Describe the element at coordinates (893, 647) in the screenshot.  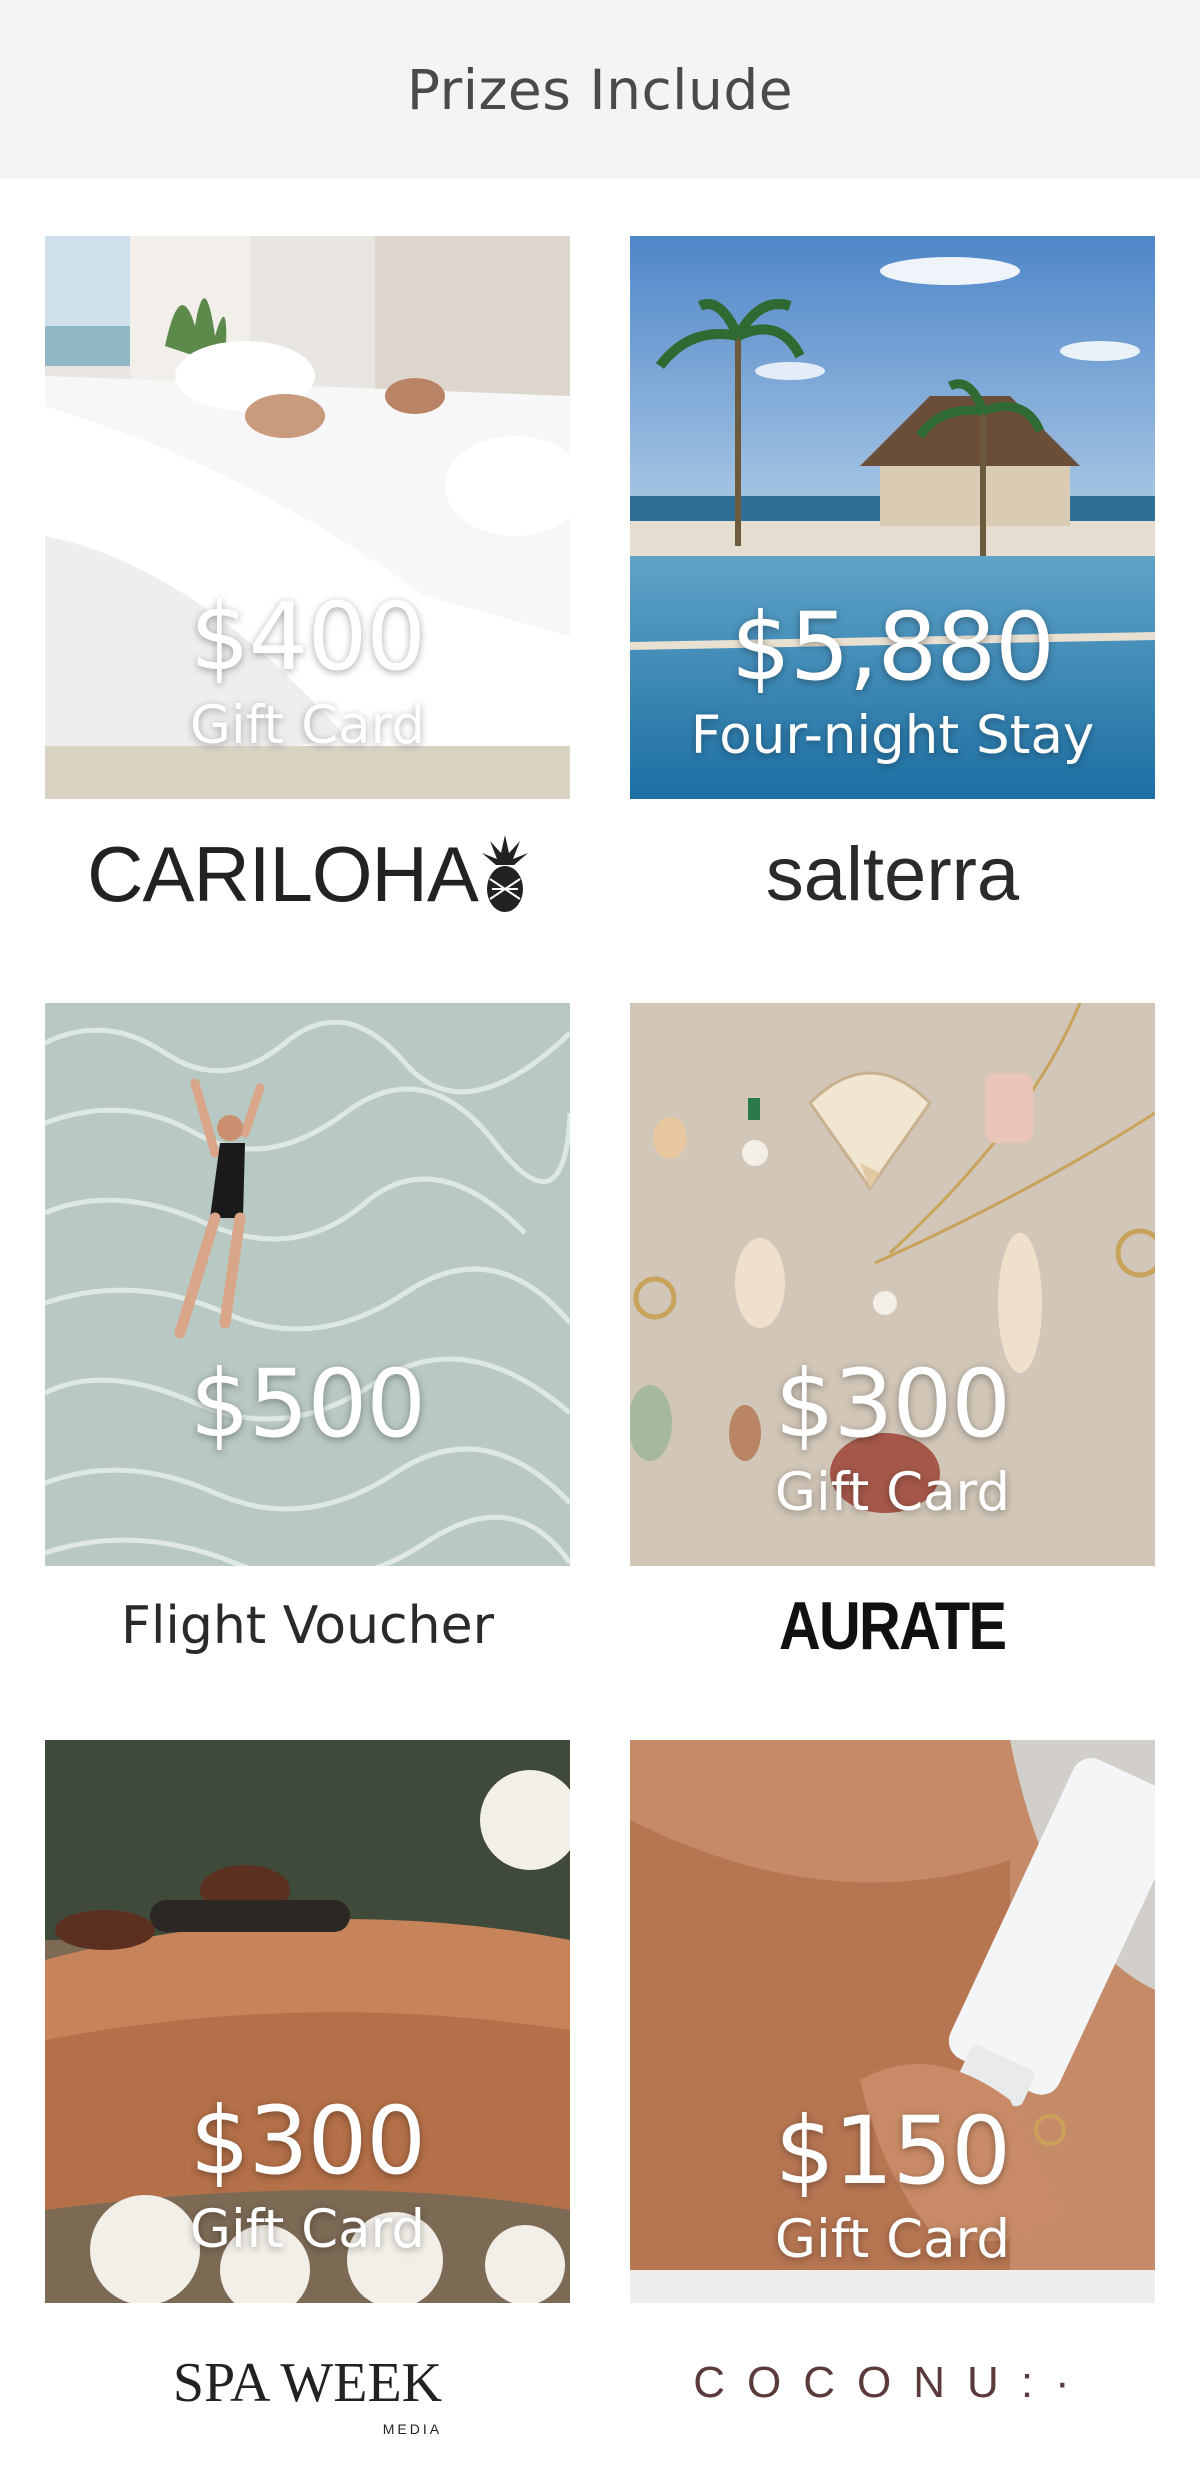
I see `prize-amount: $5,880` at that location.